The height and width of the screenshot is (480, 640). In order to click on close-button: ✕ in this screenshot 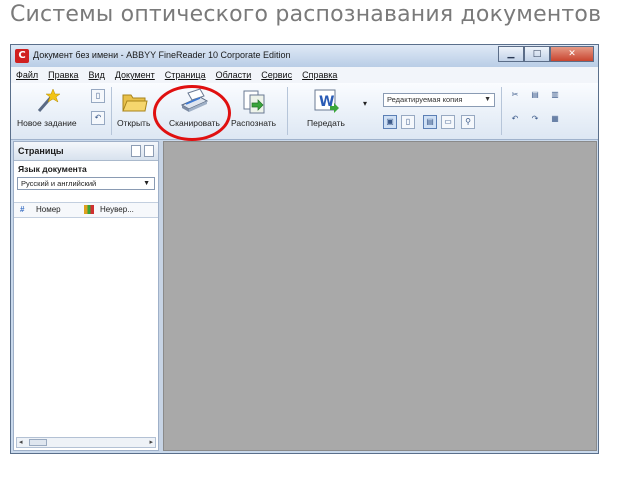, I will do `click(572, 54)`.